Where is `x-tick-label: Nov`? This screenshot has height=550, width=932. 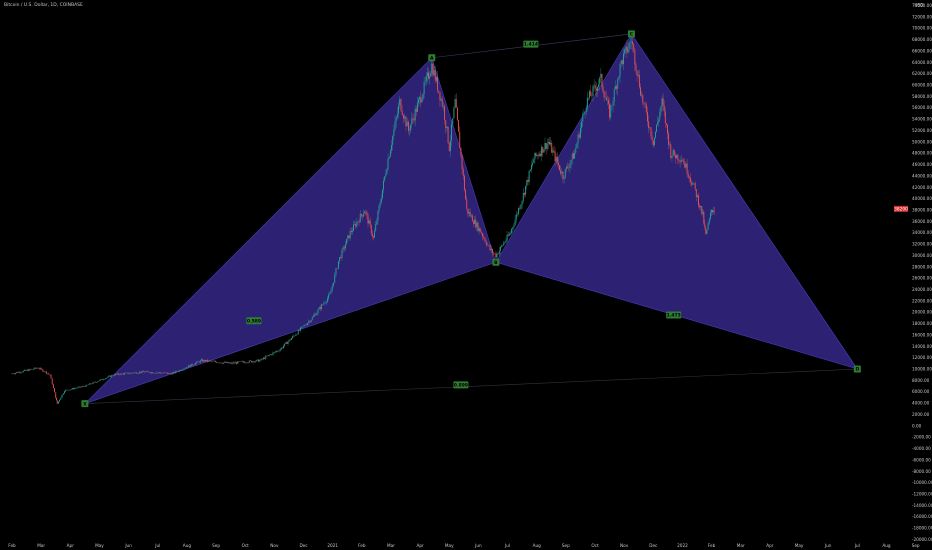
x-tick-label: Nov is located at coordinates (274, 545).